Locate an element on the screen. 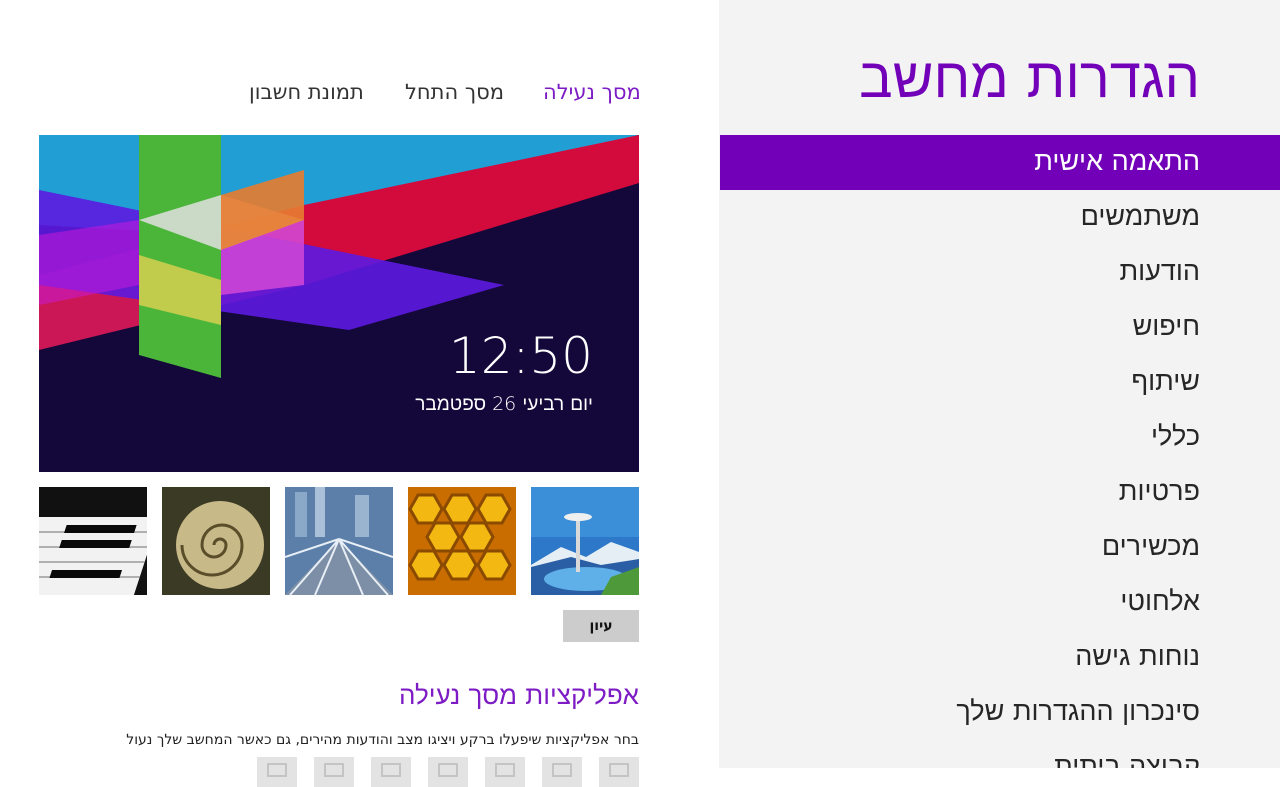  nautilus-shell-thumbnail is located at coordinates (216, 541).